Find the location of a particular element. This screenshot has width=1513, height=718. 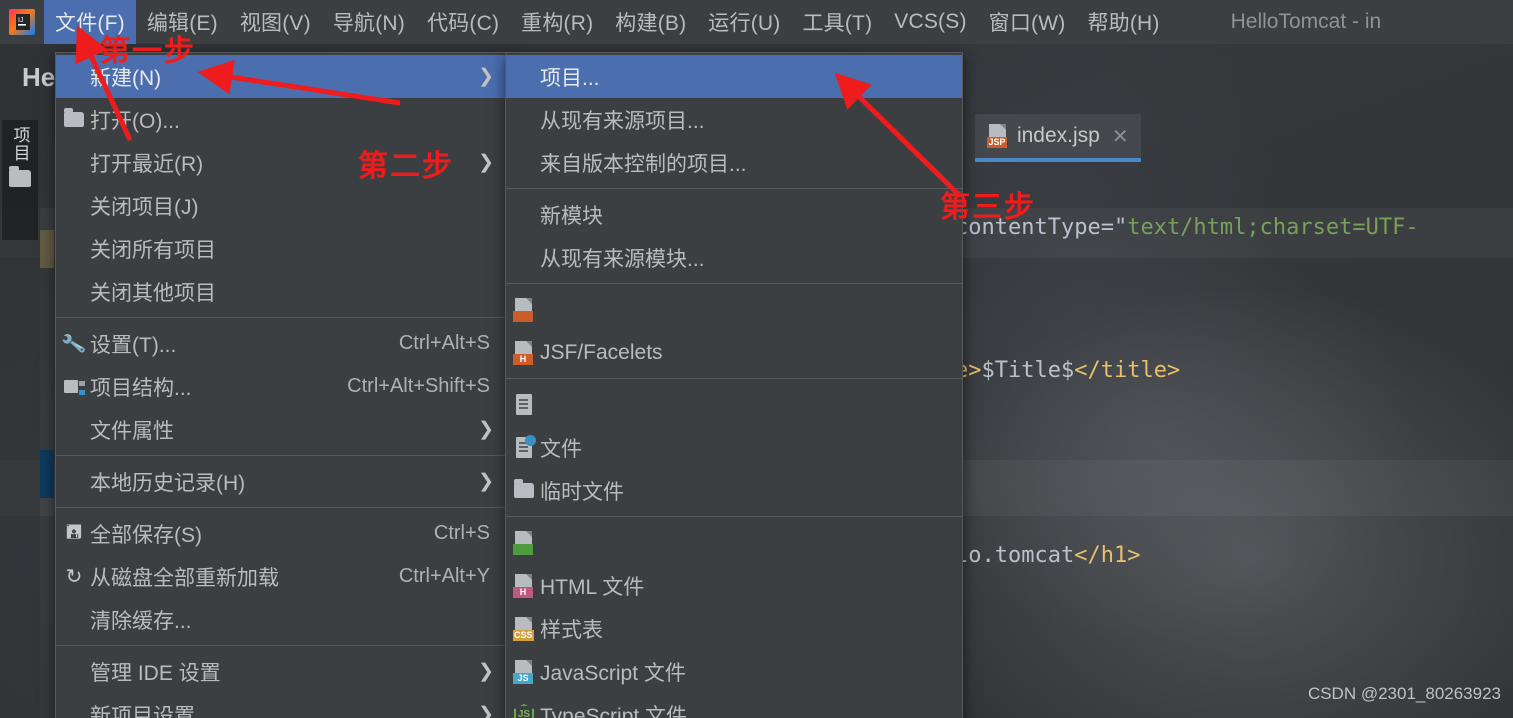

chevron-right-icon: ❯ is located at coordinates (486, 162).